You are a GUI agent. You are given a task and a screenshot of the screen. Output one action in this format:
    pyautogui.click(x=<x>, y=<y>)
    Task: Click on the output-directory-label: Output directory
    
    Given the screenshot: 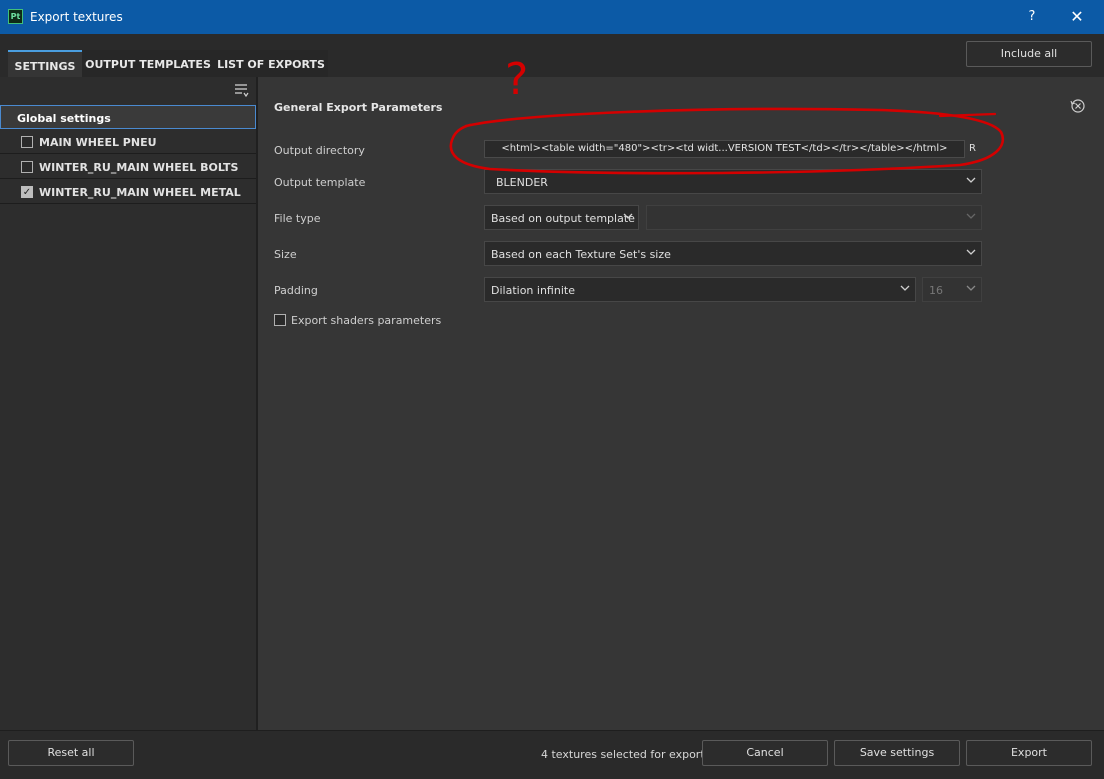 What is the action you would take?
    pyautogui.click(x=319, y=150)
    